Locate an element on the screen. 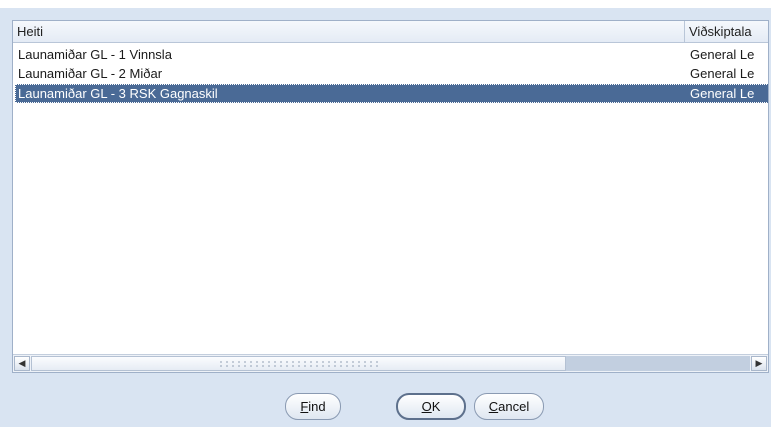 This screenshot has height=427, width=771. scroll-grip-icon is located at coordinates (298, 364).